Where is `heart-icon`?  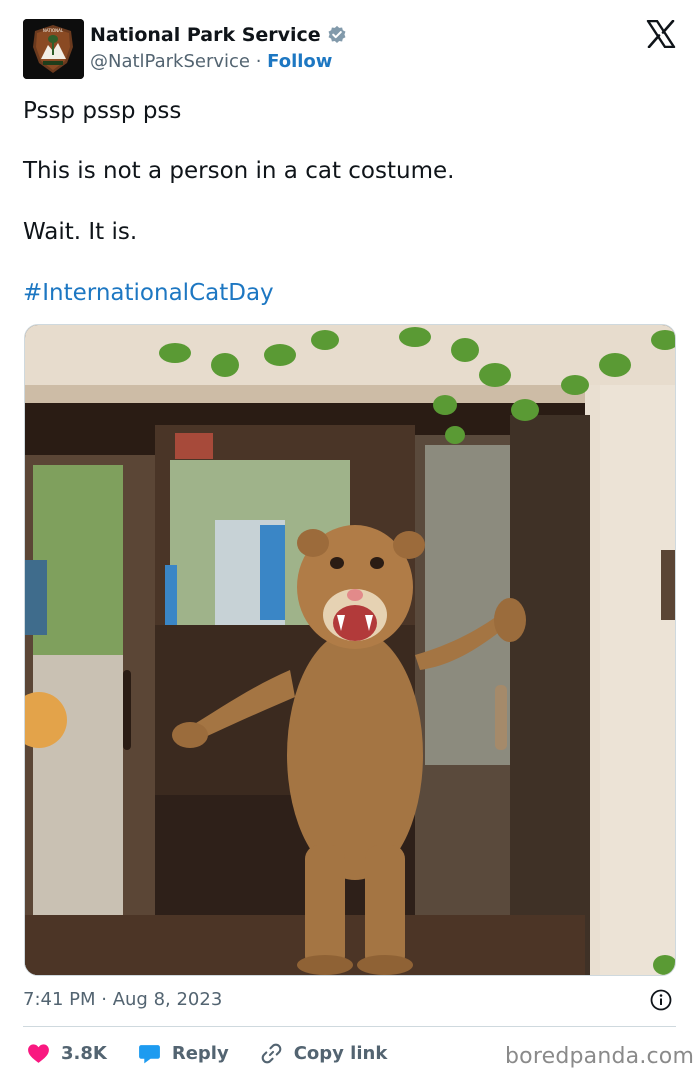 heart-icon is located at coordinates (38, 1053).